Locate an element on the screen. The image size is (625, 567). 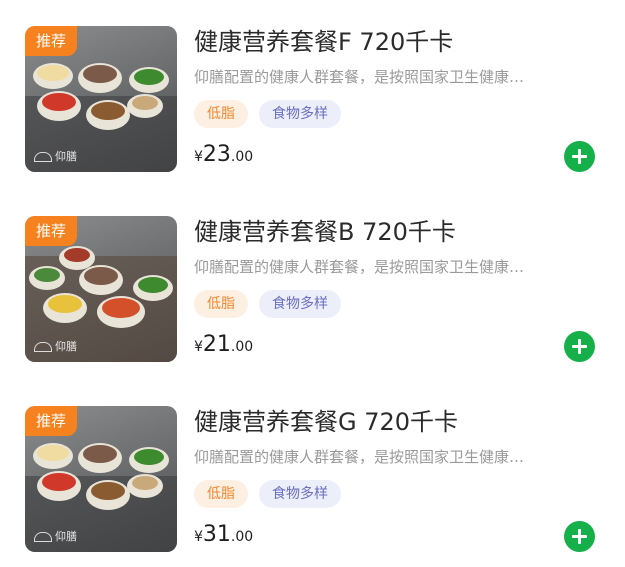
meal-price: ¥31.00 is located at coordinates (223, 534).